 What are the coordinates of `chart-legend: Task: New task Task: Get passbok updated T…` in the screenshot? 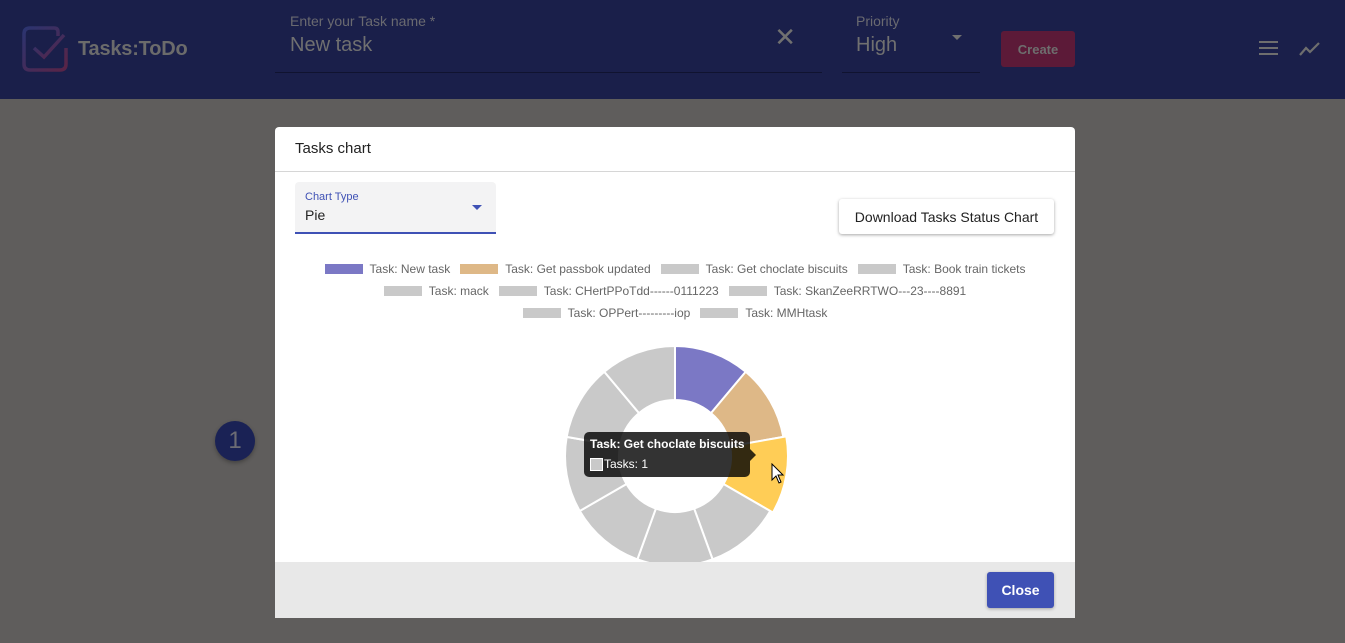 It's located at (675, 291).